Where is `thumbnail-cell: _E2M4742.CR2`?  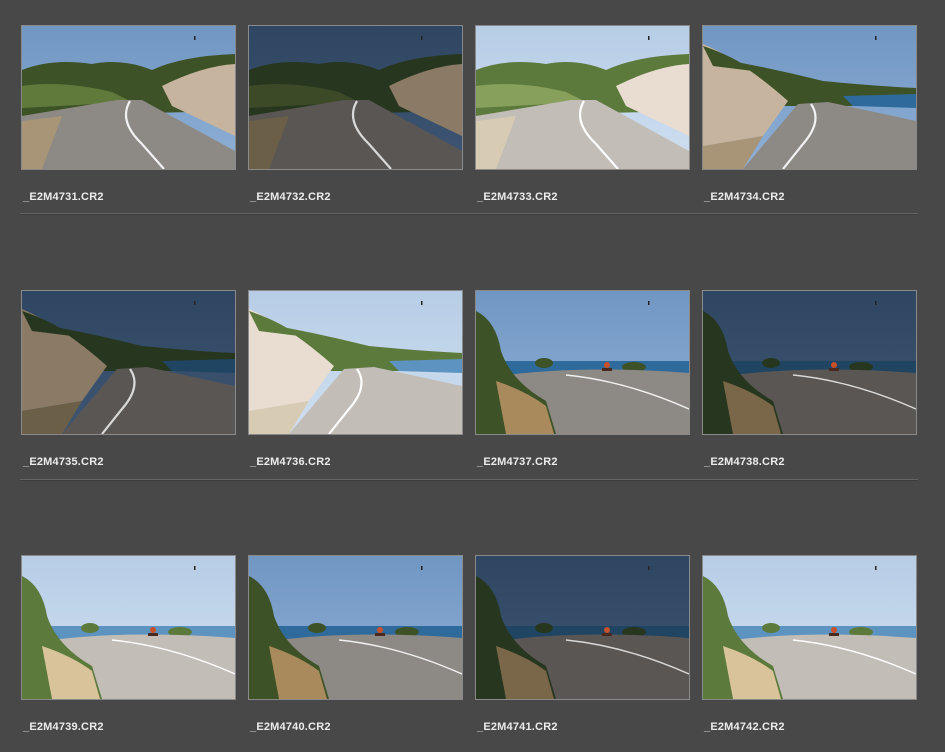
thumbnail-cell: _E2M4742.CR2 is located at coordinates (809, 647).